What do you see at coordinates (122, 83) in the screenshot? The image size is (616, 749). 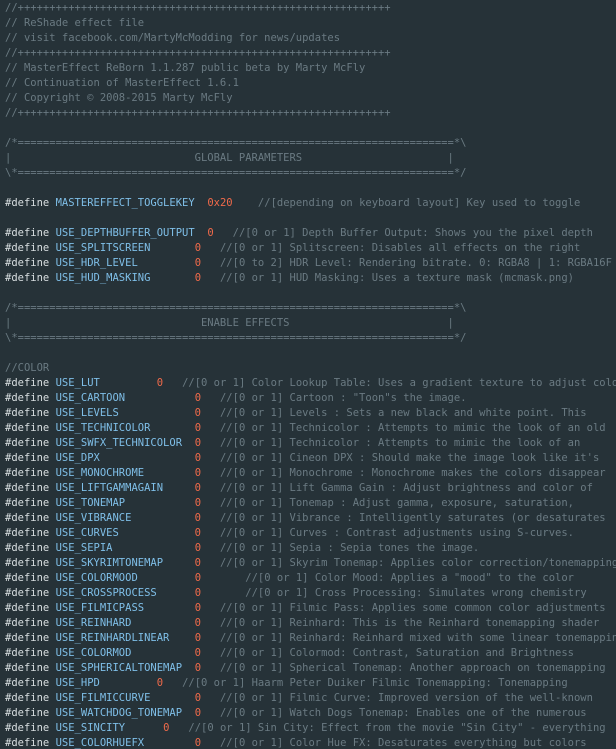 I see `comment-line: // Continuation of MasterEffect 1.6.1` at bounding box center [122, 83].